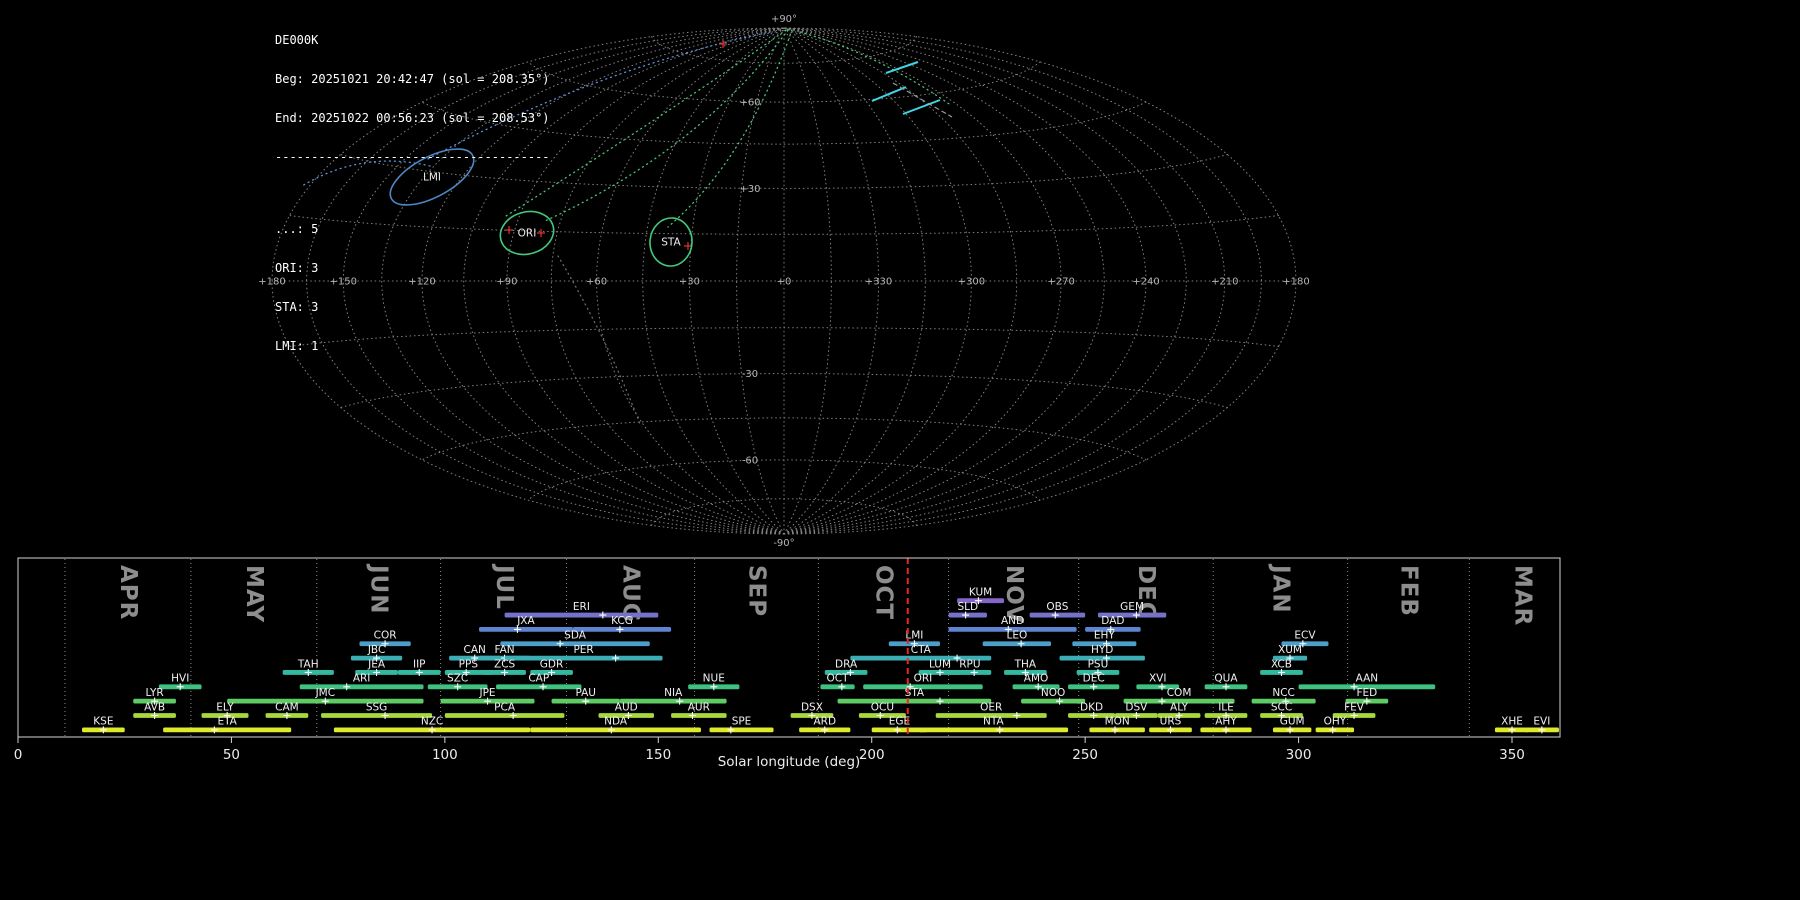  What do you see at coordinates (1162, 701) in the screenshot?
I see `peak-marker-COM` at bounding box center [1162, 701].